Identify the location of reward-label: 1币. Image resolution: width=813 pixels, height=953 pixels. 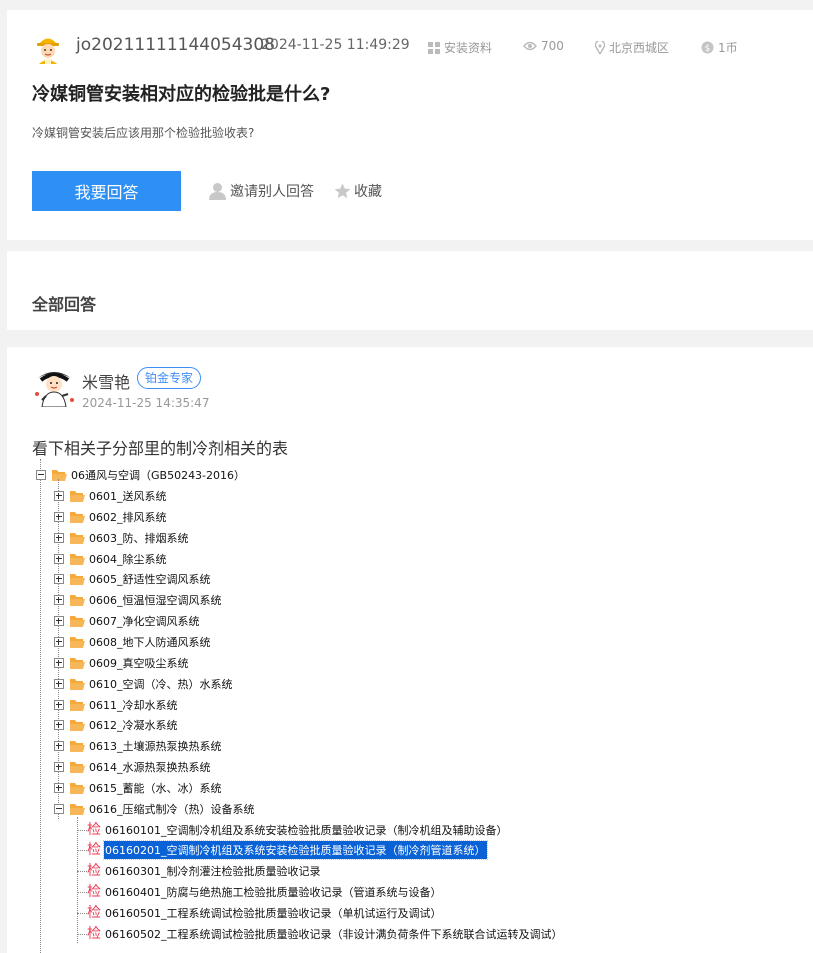
(728, 48).